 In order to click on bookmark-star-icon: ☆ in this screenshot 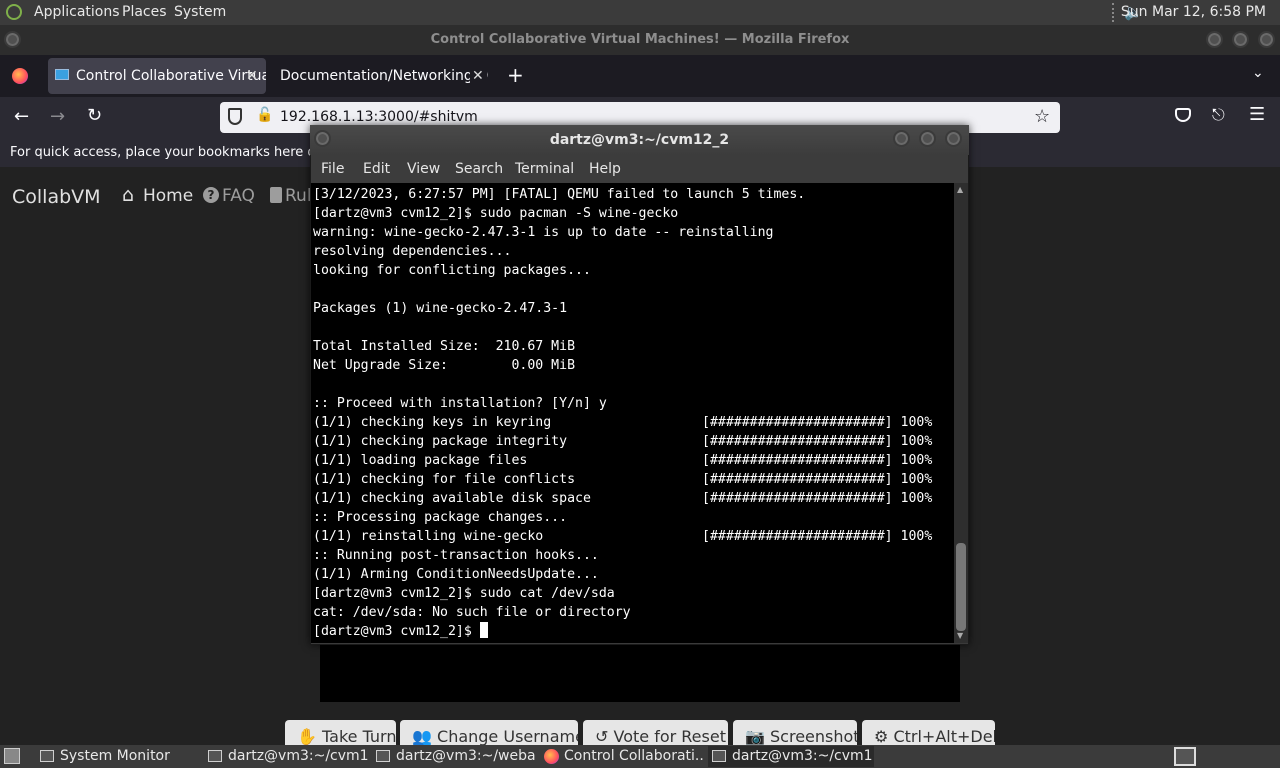, I will do `click(1042, 116)`.